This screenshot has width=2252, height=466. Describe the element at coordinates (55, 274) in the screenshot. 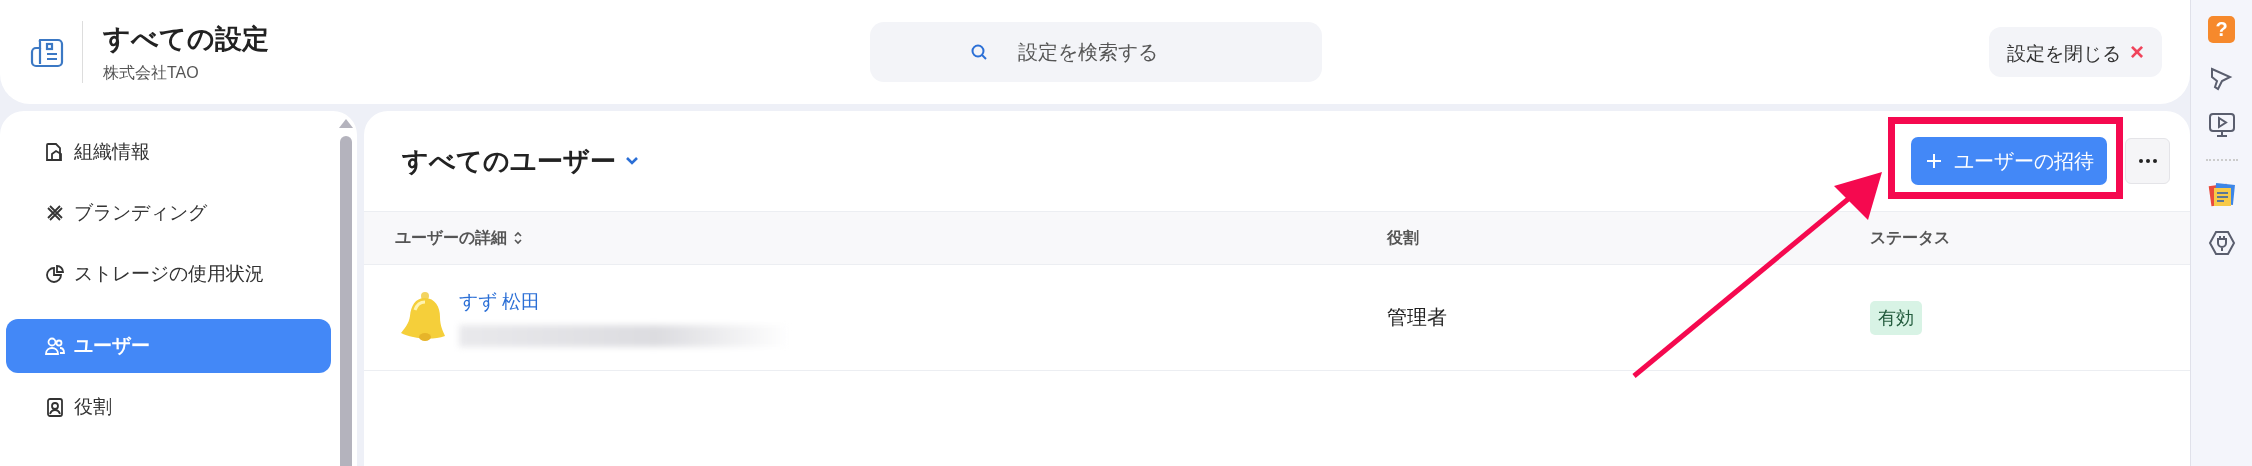

I see `pie-chart-icon` at that location.